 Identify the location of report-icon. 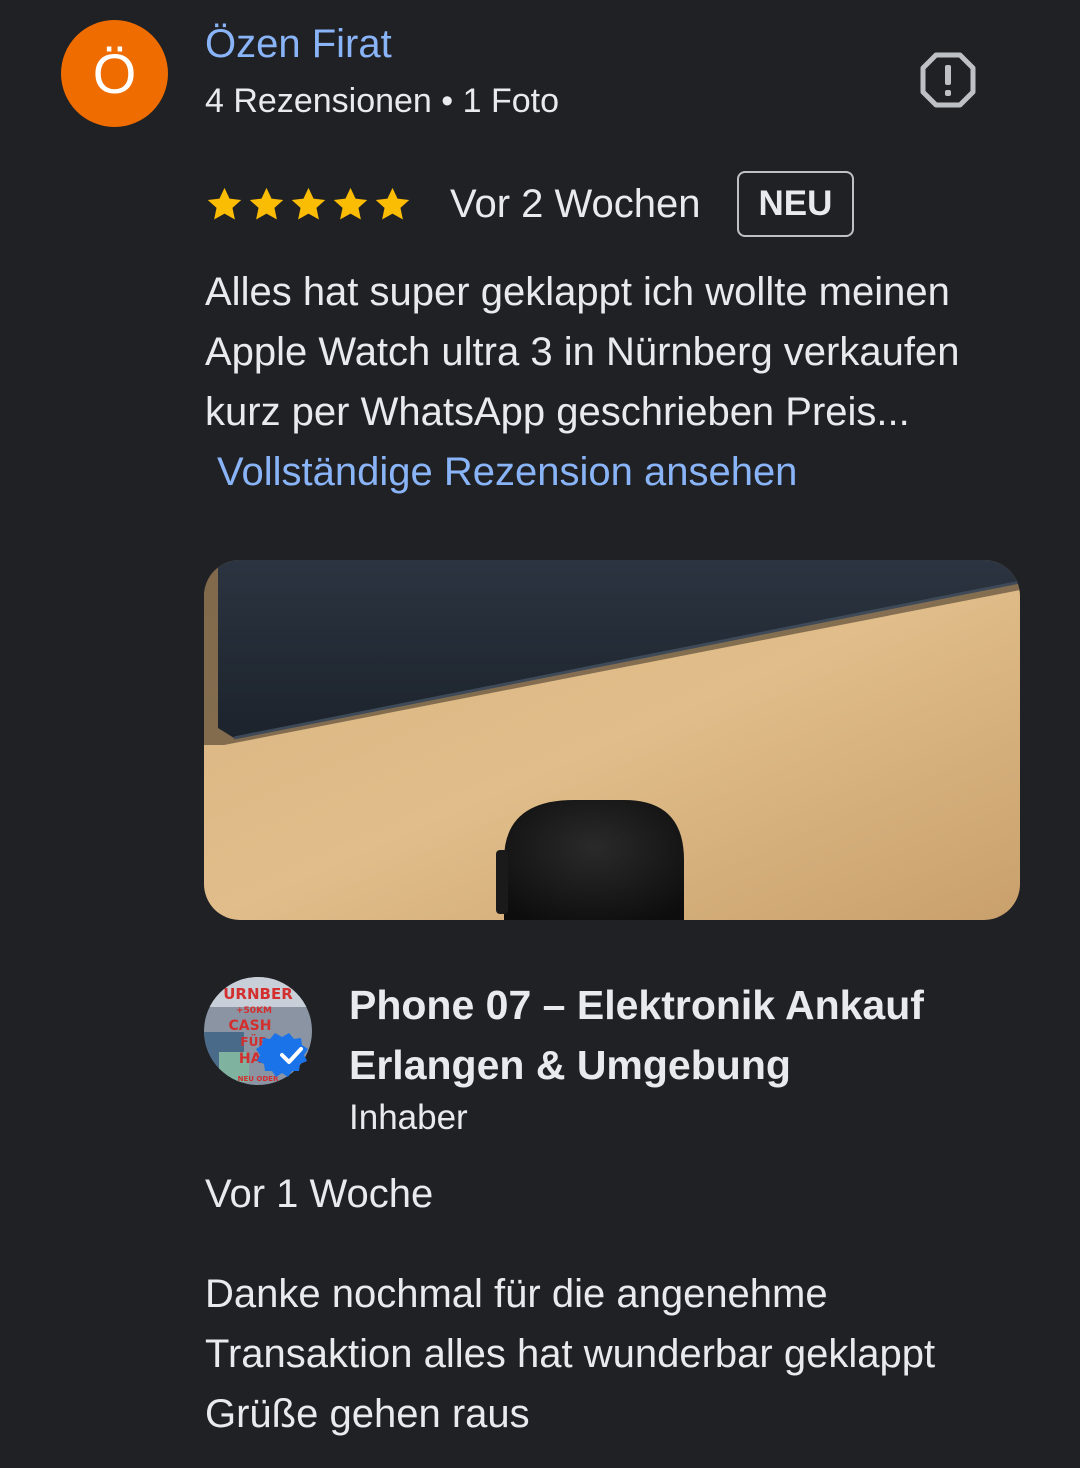
(948, 80).